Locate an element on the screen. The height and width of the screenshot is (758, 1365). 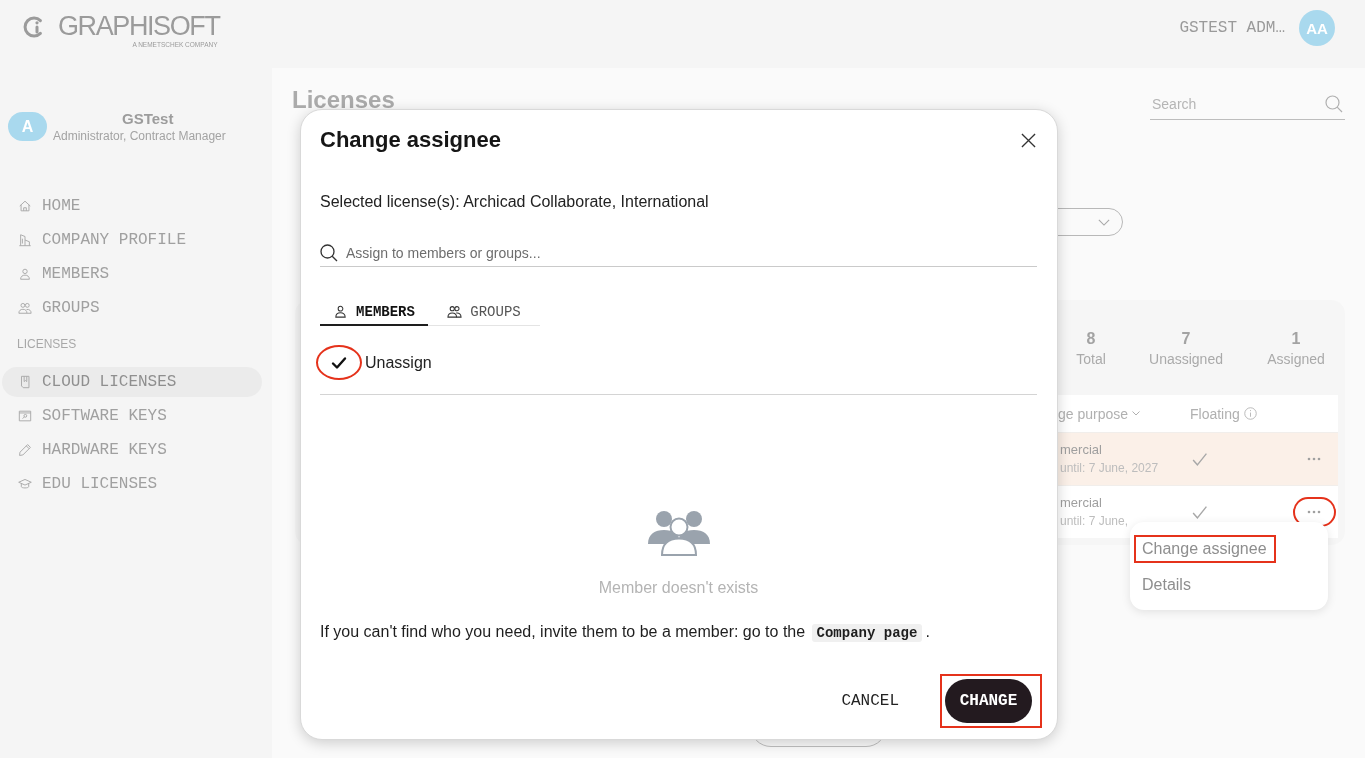
tab: GROUPS is located at coordinates (484, 312).